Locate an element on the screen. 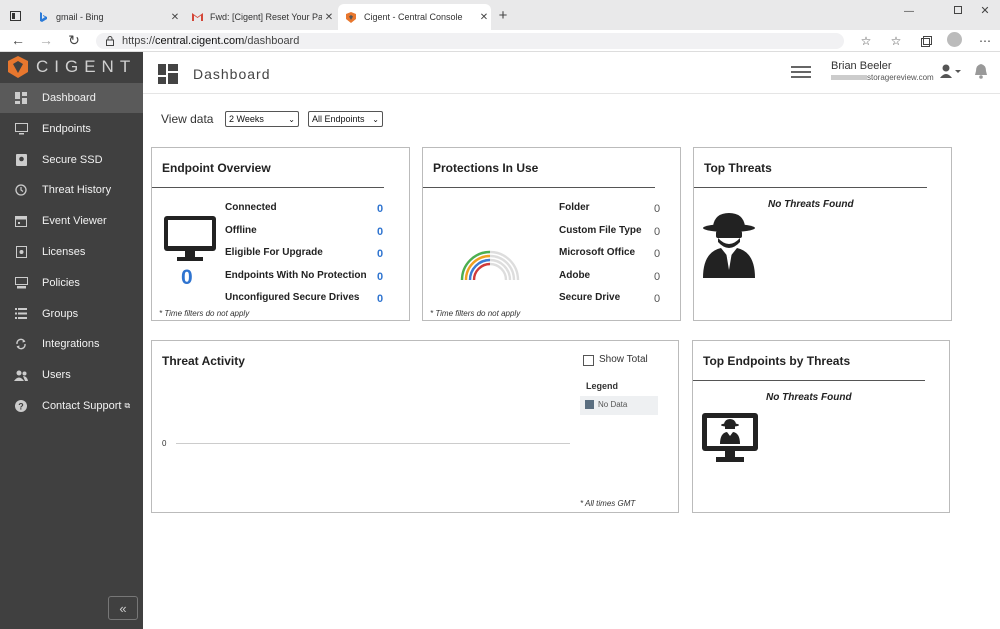 This screenshot has width=1000, height=629. tab-title: Cigent - Central Console is located at coordinates (413, 17).